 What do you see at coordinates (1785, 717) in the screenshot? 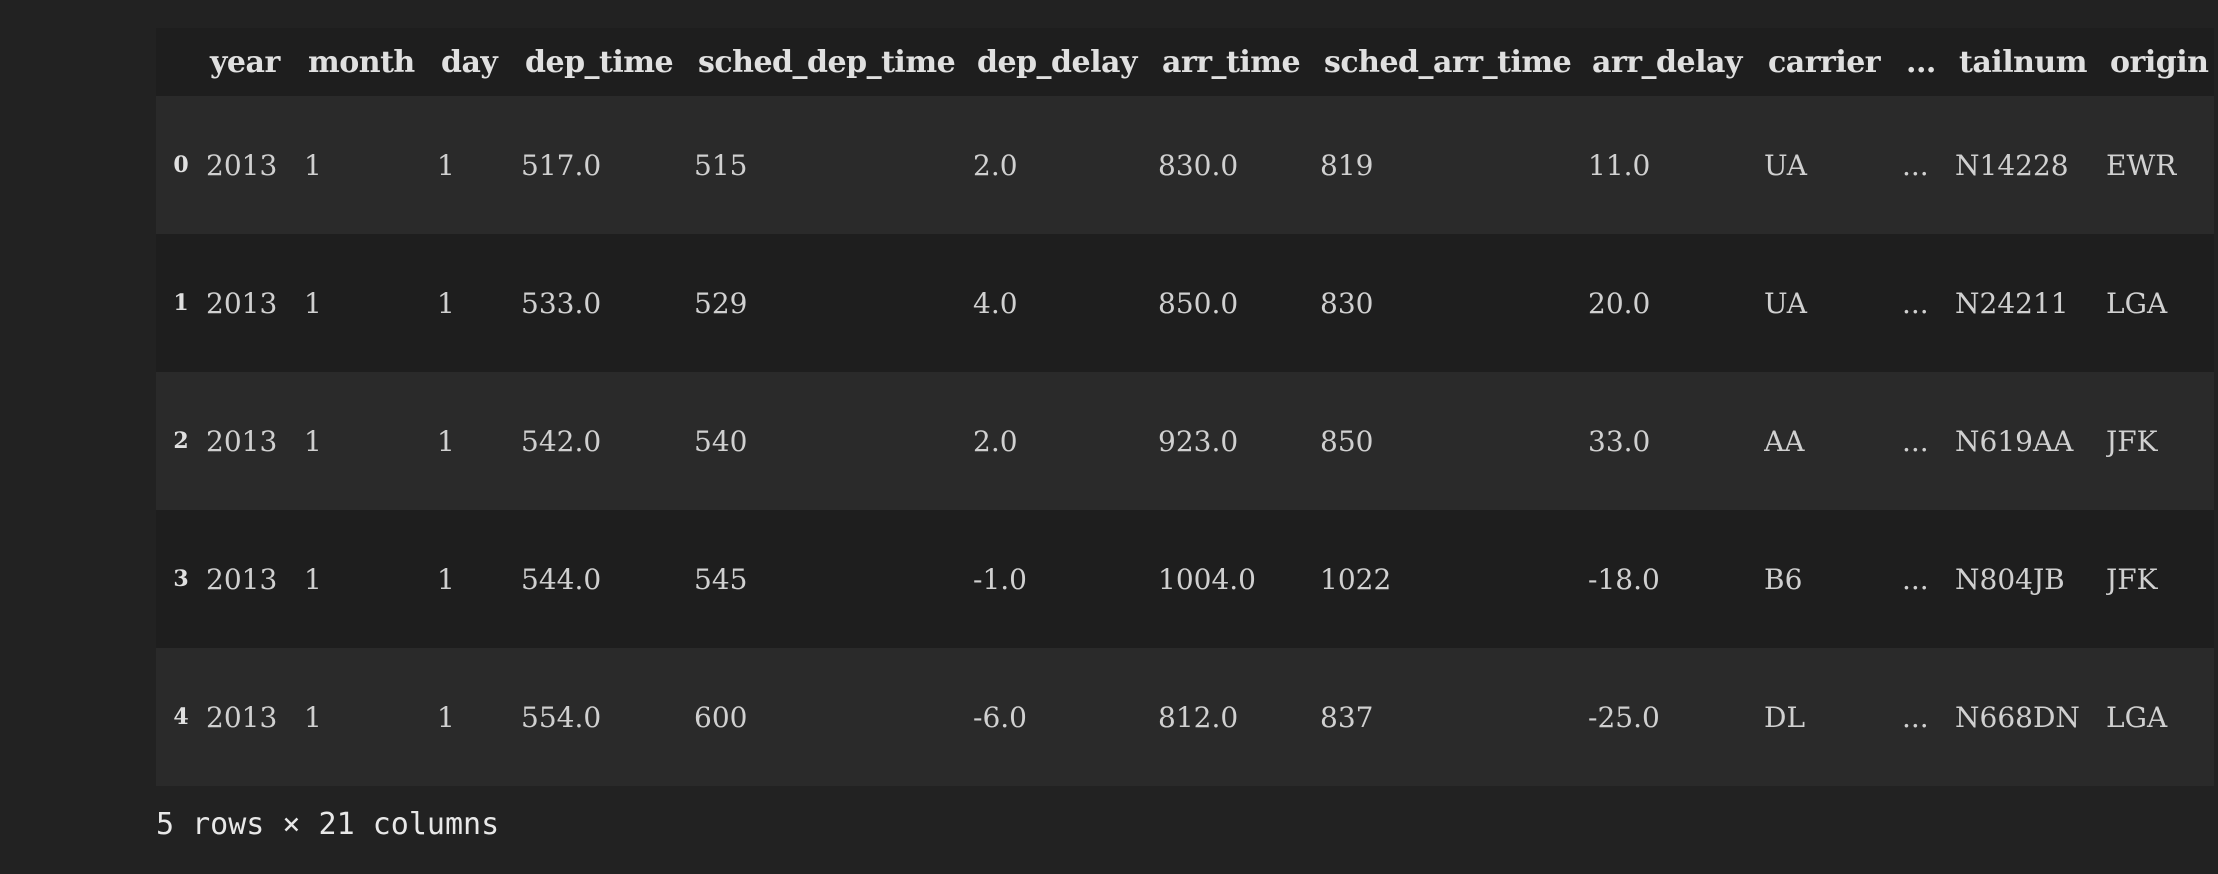
I see `table-cell: DL` at bounding box center [1785, 717].